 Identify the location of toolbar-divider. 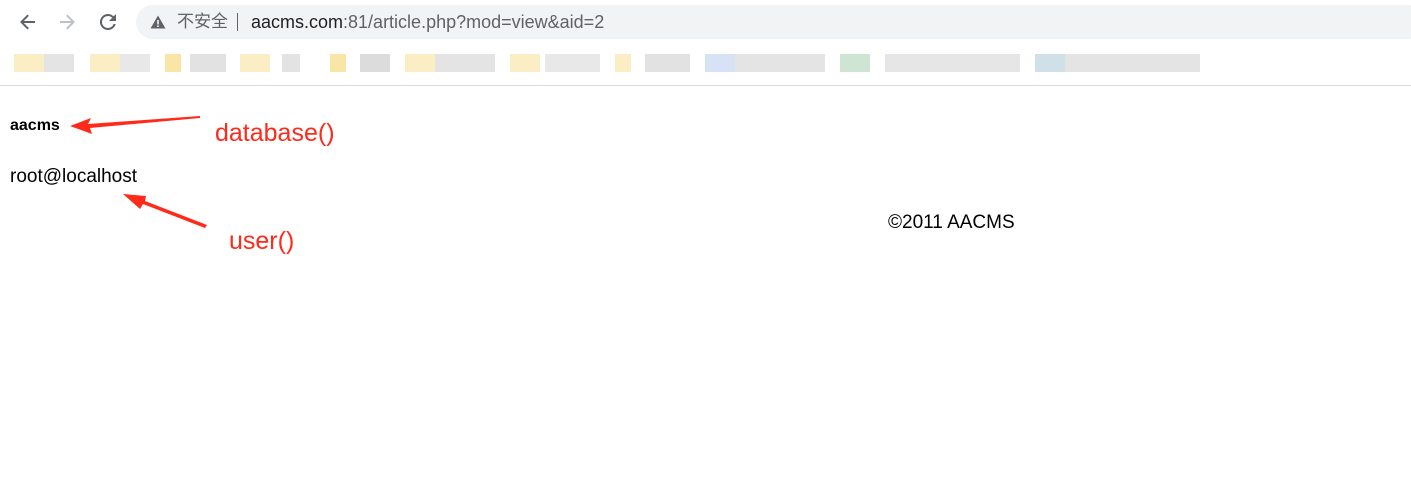
(705, 85).